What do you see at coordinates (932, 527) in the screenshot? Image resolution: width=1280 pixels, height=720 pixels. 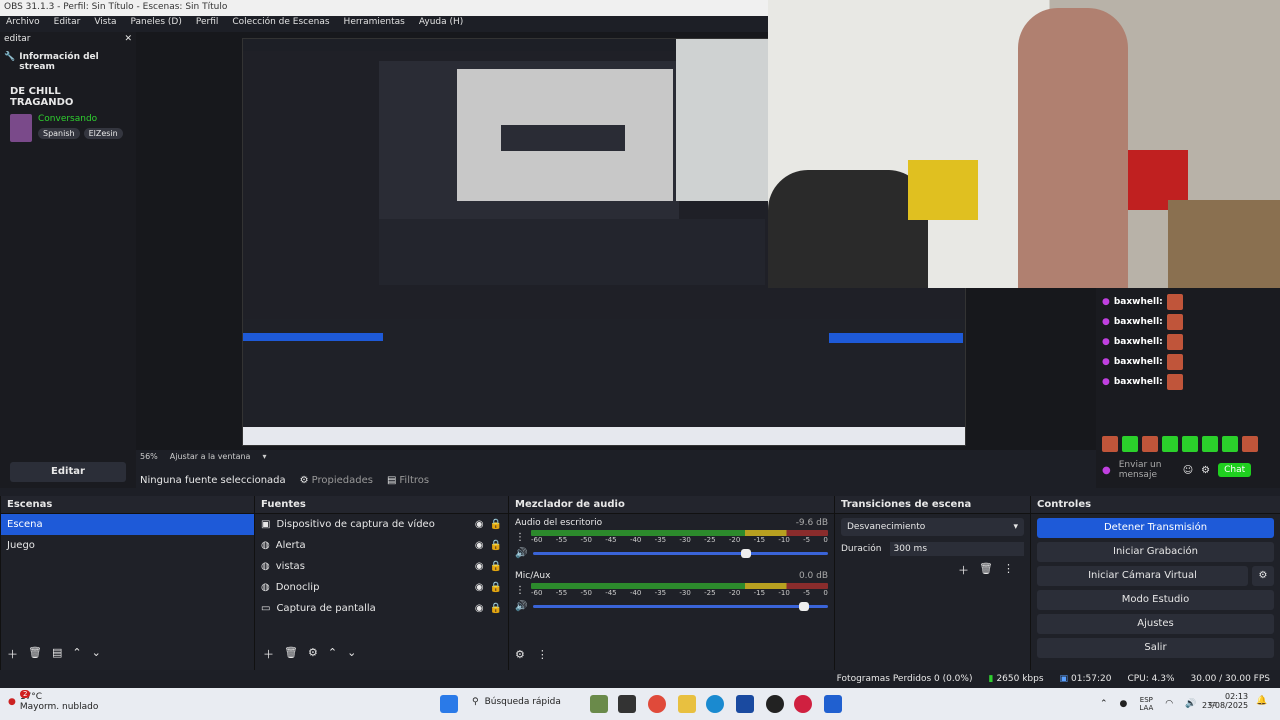 I see `transition-select: Desvanecimiento ▾` at bounding box center [932, 527].